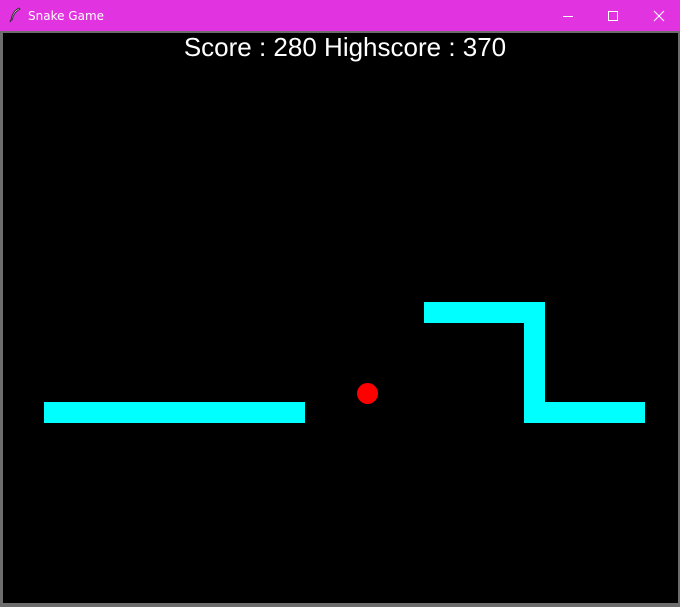 The width and height of the screenshot is (680, 607). I want to click on window-title: Snake Game, so click(66, 16).